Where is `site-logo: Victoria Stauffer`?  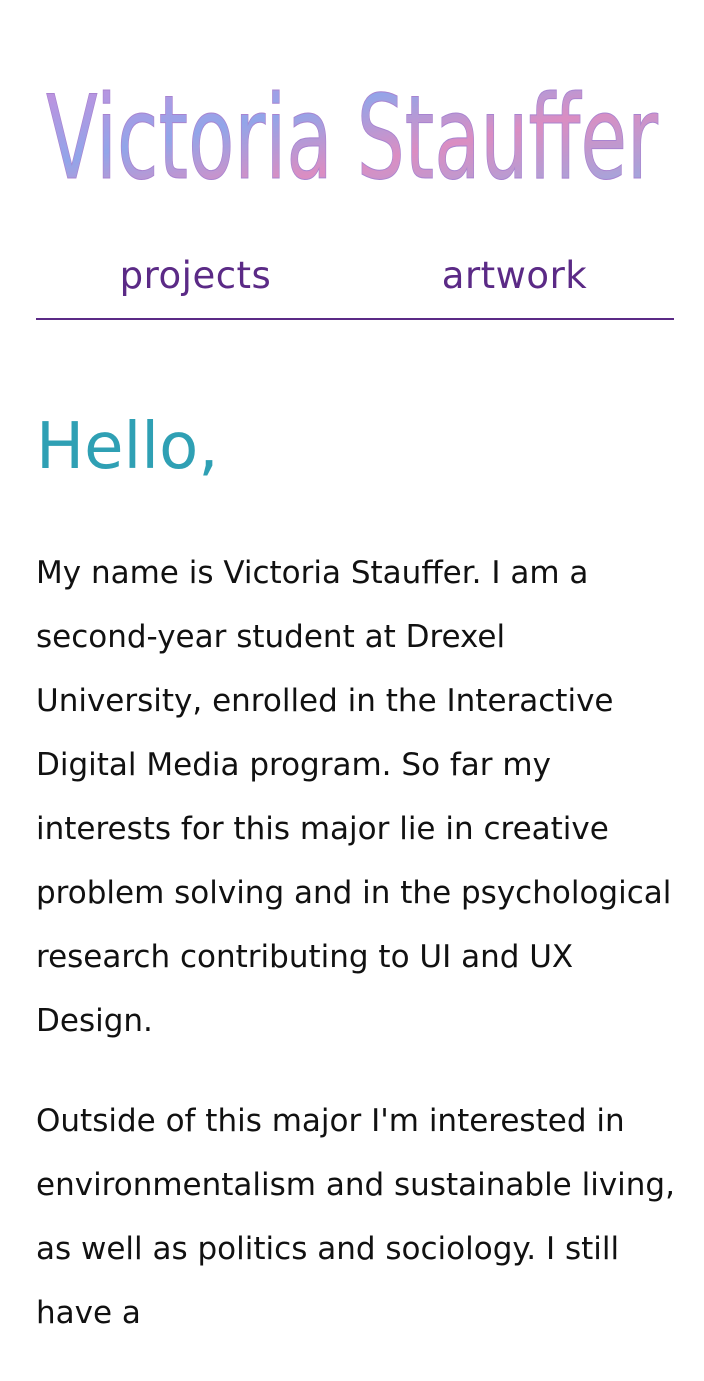
site-logo: Victoria Stauffer is located at coordinates (354, 123).